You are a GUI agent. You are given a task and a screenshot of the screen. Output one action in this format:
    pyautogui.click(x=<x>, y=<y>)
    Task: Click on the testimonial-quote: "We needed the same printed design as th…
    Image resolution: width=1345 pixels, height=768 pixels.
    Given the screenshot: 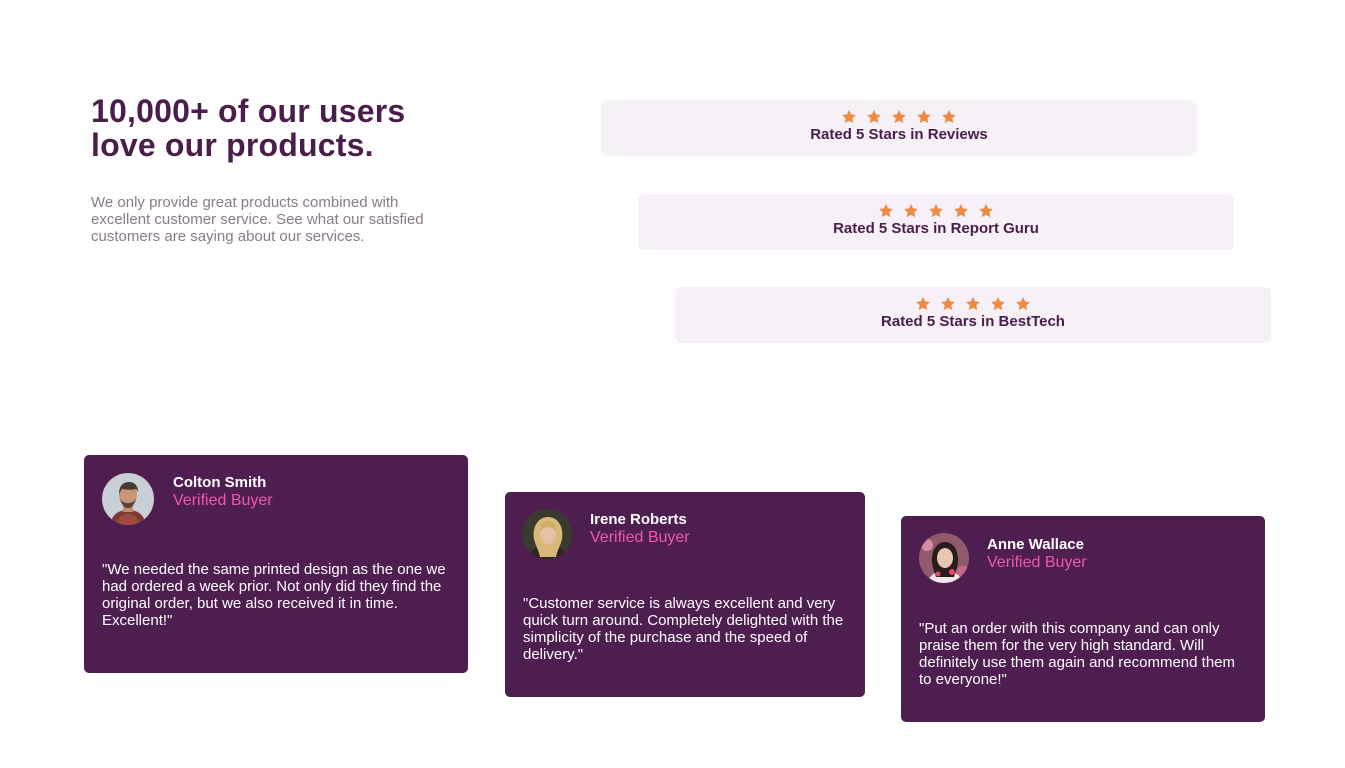 What is the action you would take?
    pyautogui.click(x=274, y=595)
    